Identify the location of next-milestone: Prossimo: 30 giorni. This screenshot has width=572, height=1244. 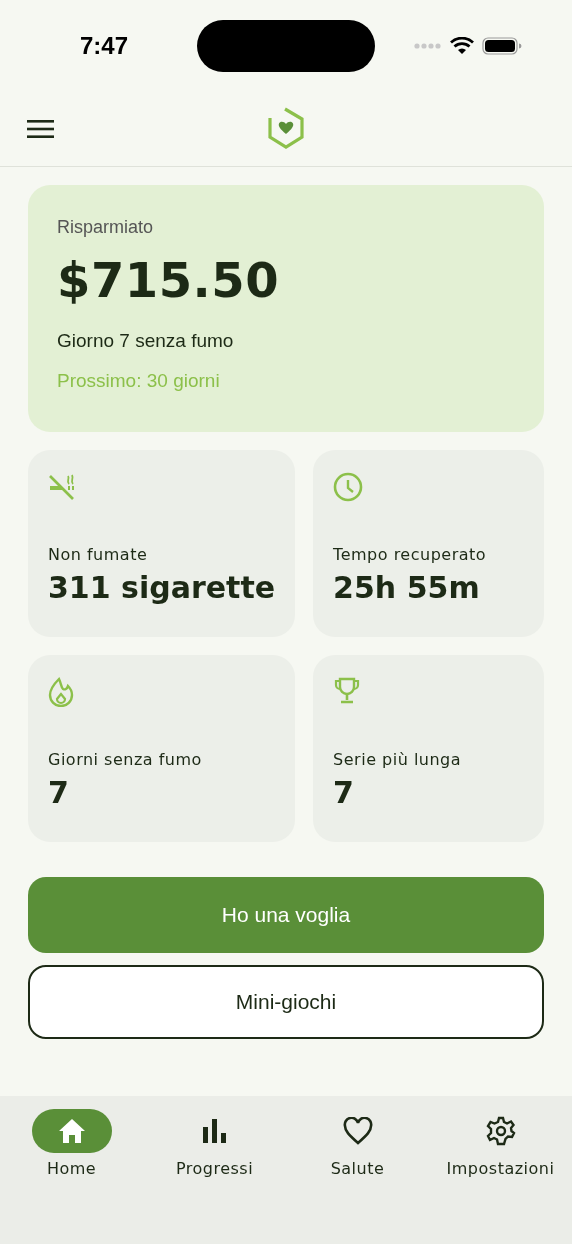
(139, 381).